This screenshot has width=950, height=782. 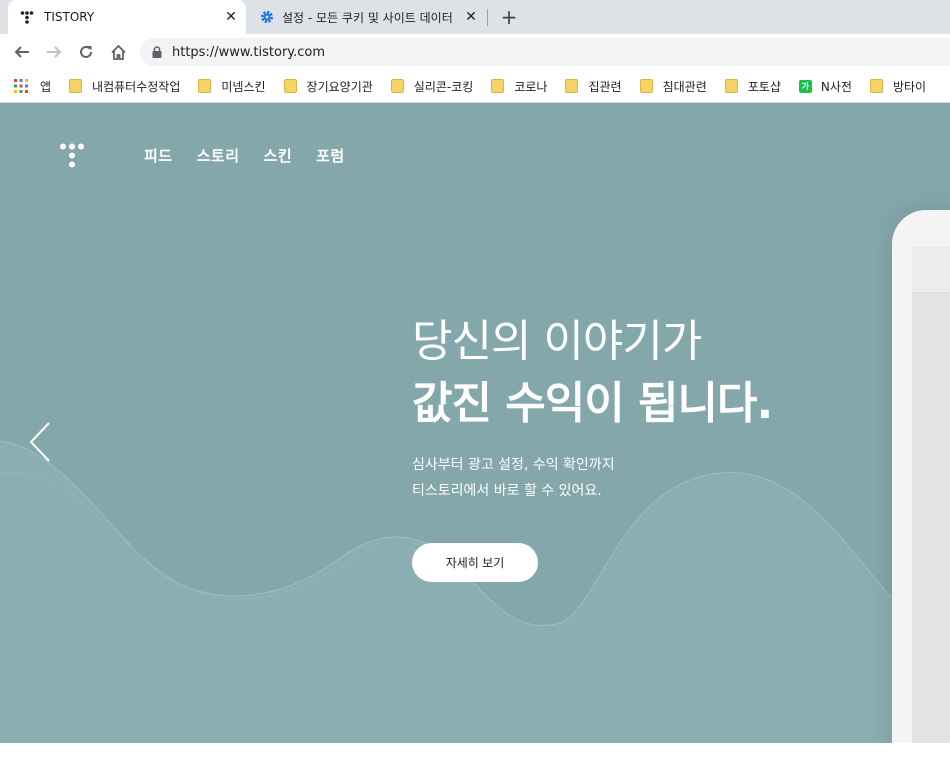 I want to click on bookmark-label: 방타이, so click(x=909, y=86).